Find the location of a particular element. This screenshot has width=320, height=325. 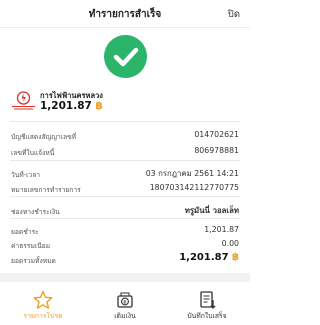

detail-value-account: 014702621 is located at coordinates (216, 134).